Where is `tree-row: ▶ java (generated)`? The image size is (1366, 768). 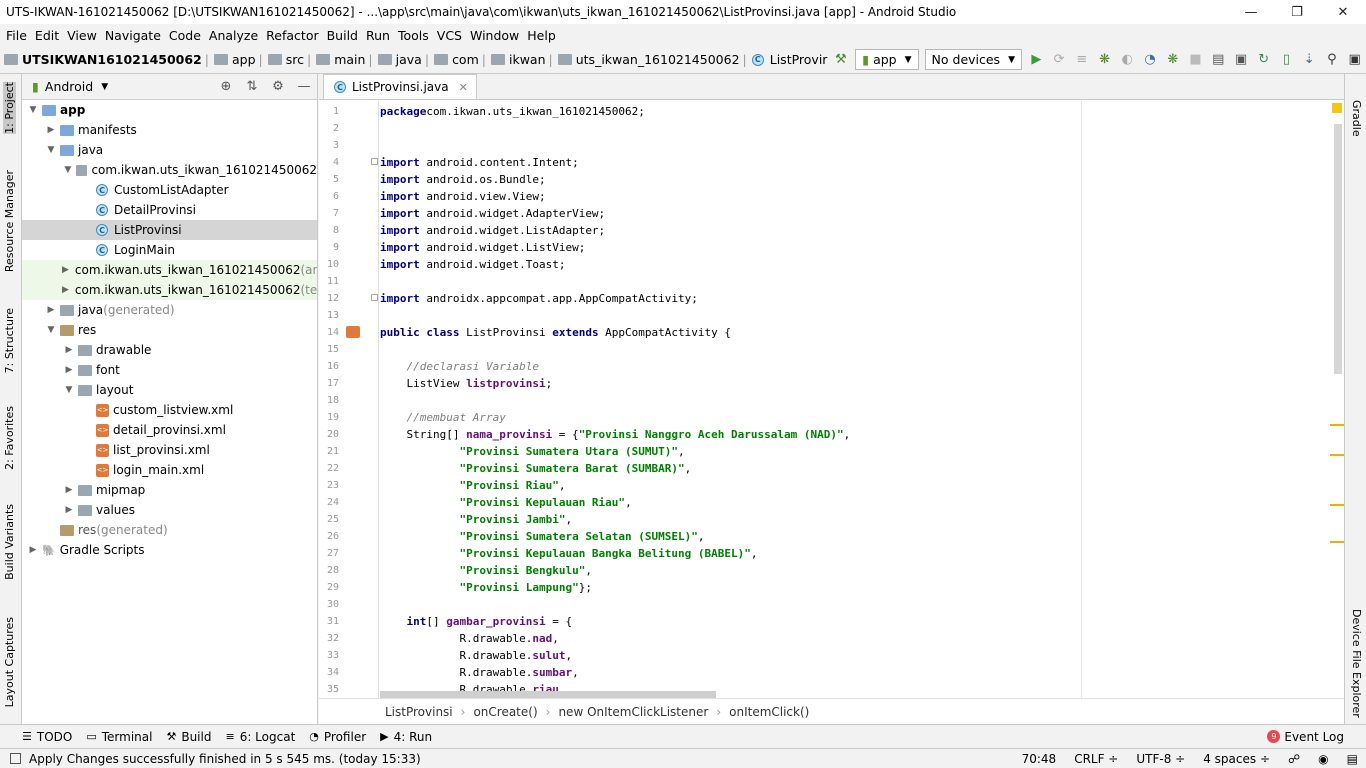
tree-row: ▶ java (generated) is located at coordinates (169, 310).